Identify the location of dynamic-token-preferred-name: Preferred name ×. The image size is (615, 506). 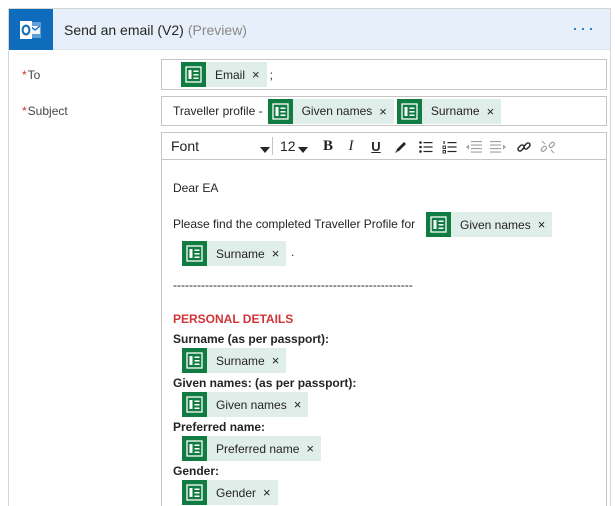
(251, 448).